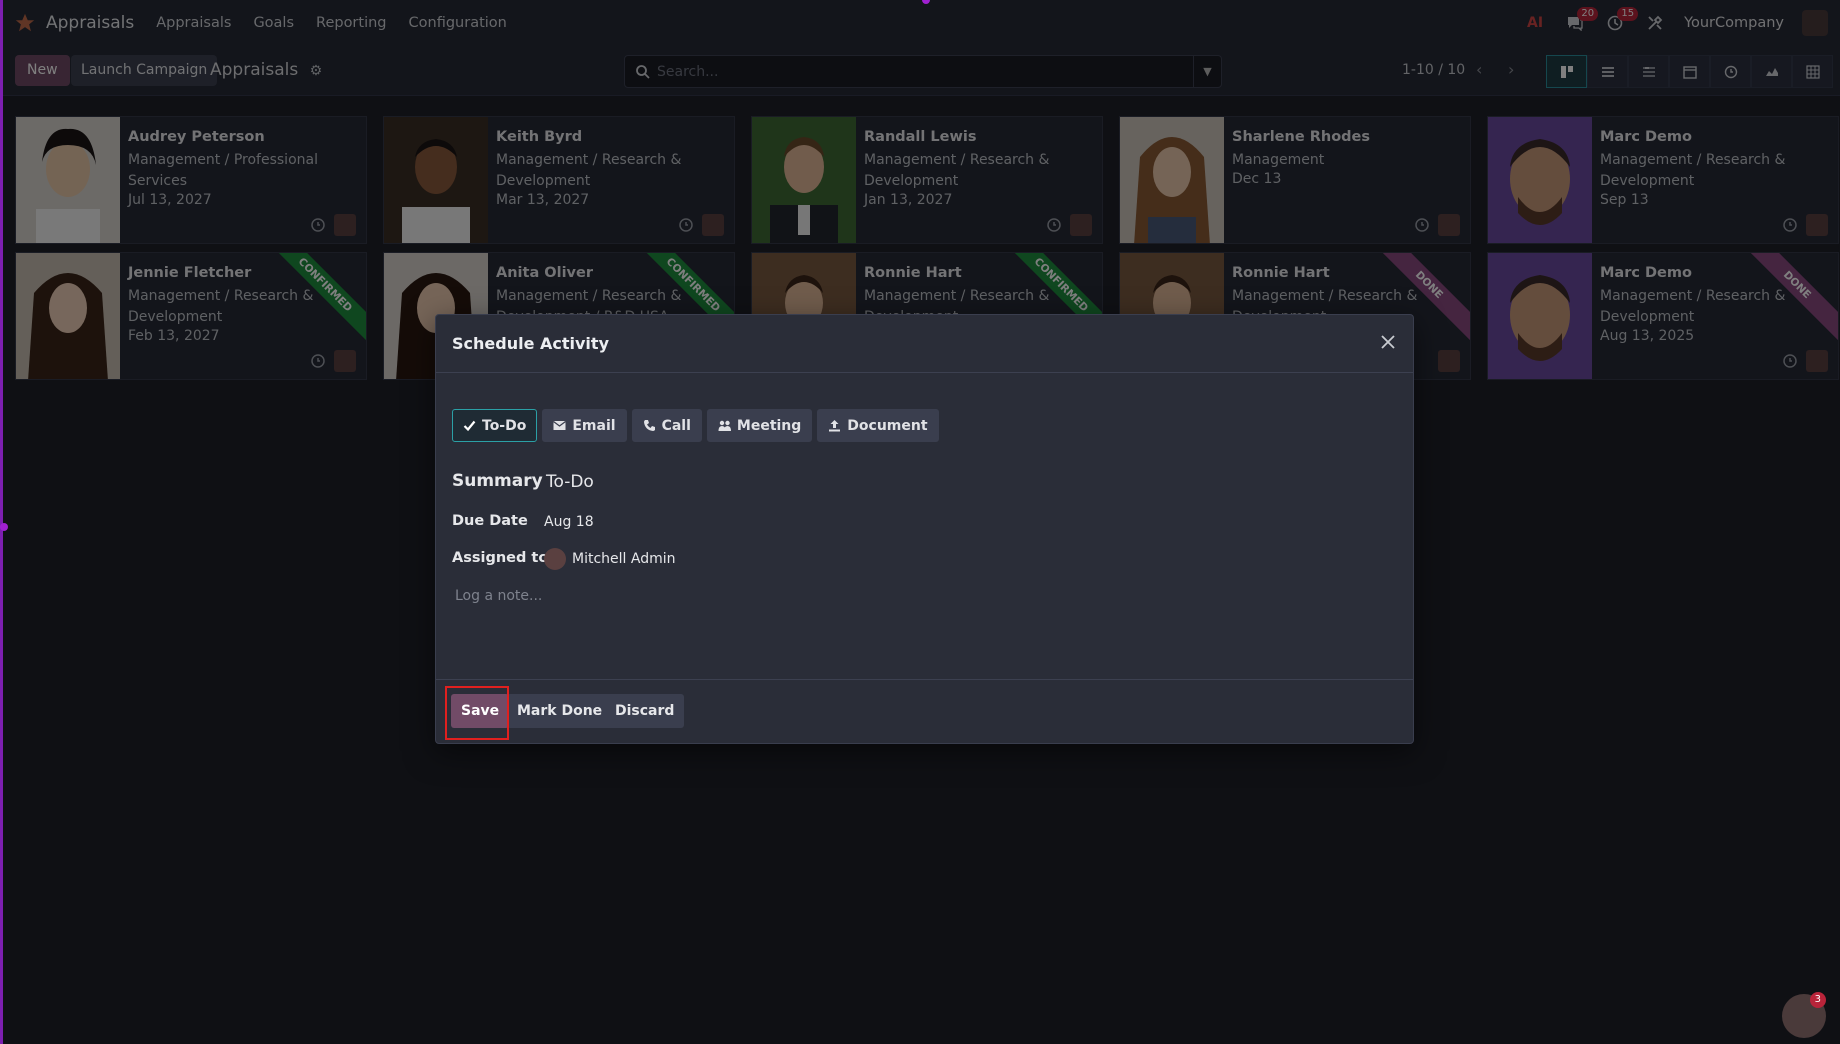 This screenshot has height=1044, width=1840. I want to click on dialog-header: Schedule Activity, so click(924, 344).